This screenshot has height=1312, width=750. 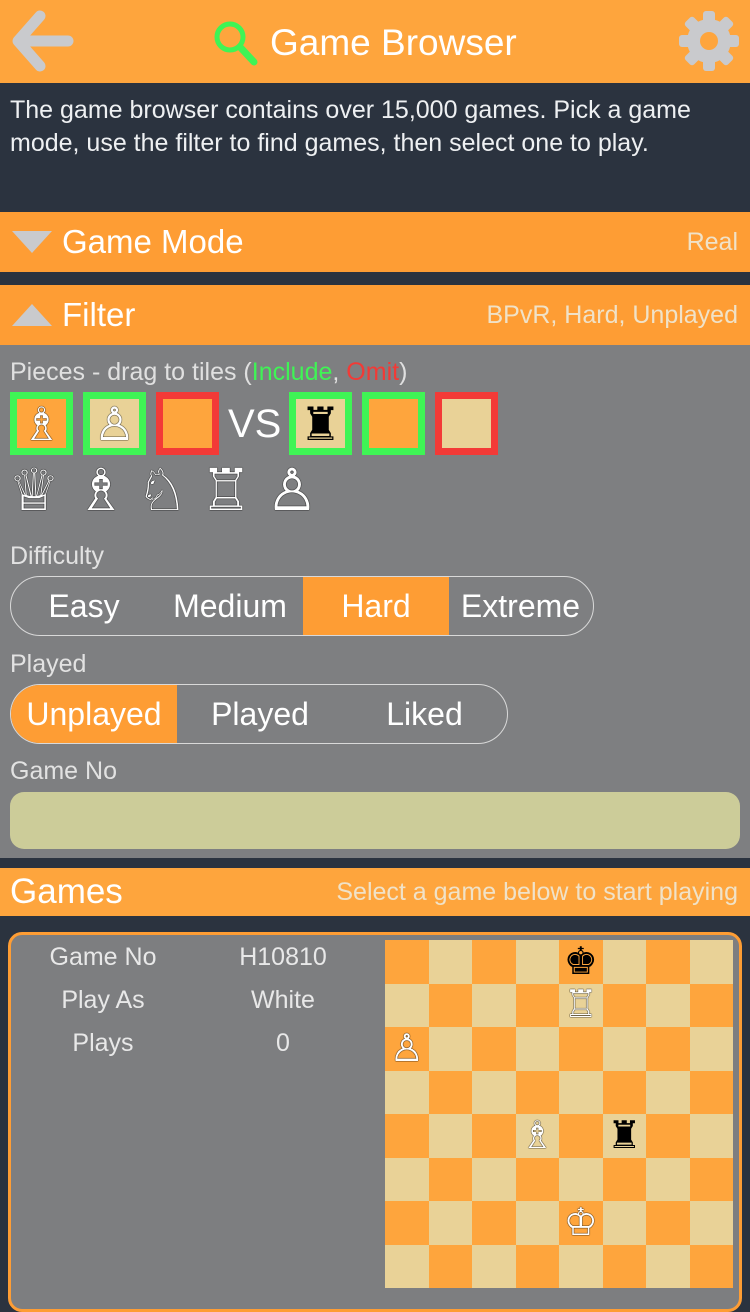 I want to click on game-mode-value: Real, so click(x=712, y=241).